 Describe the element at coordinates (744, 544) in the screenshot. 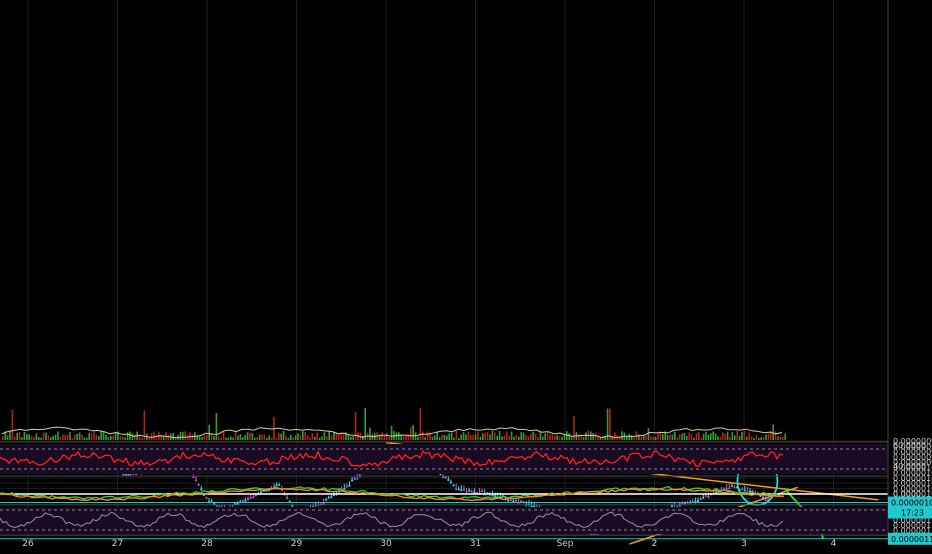

I see `x-tick-label: 3` at that location.